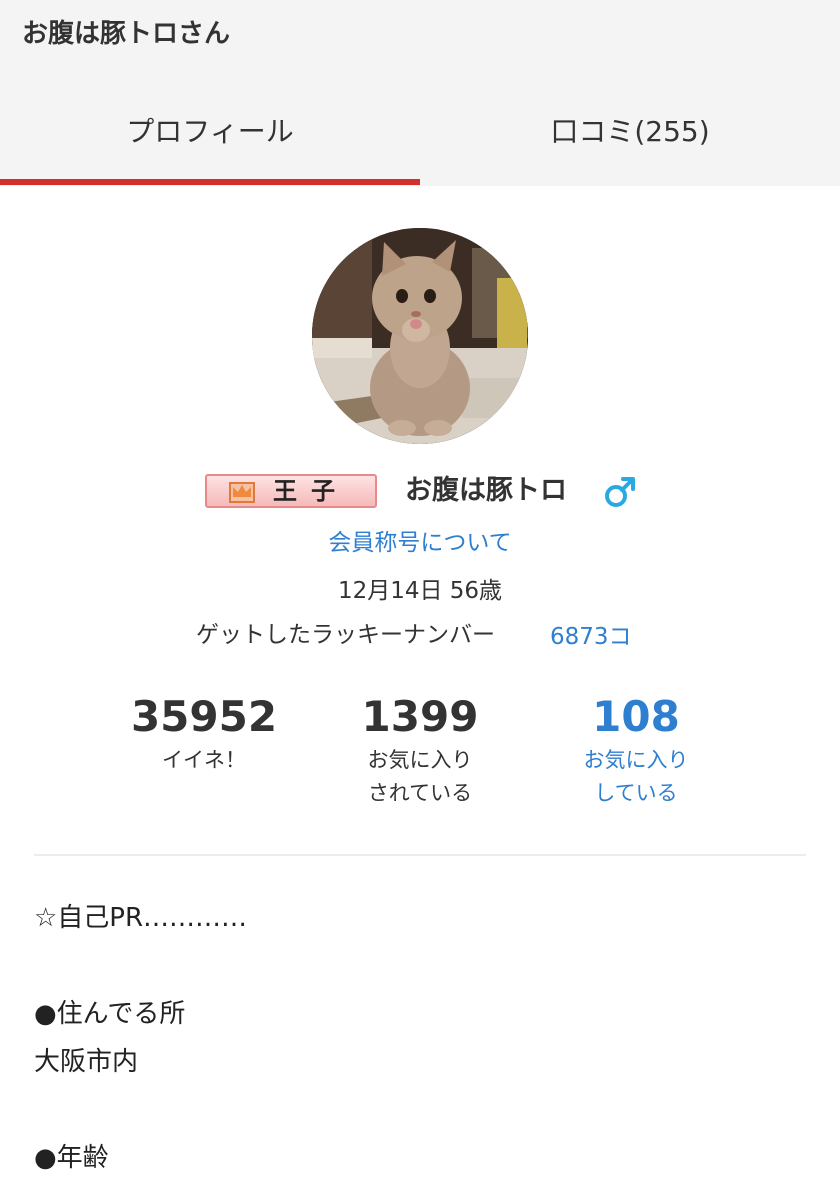 This screenshot has height=1182, width=840. I want to click on stat-likes: 35952 イイネ！, so click(204, 733).